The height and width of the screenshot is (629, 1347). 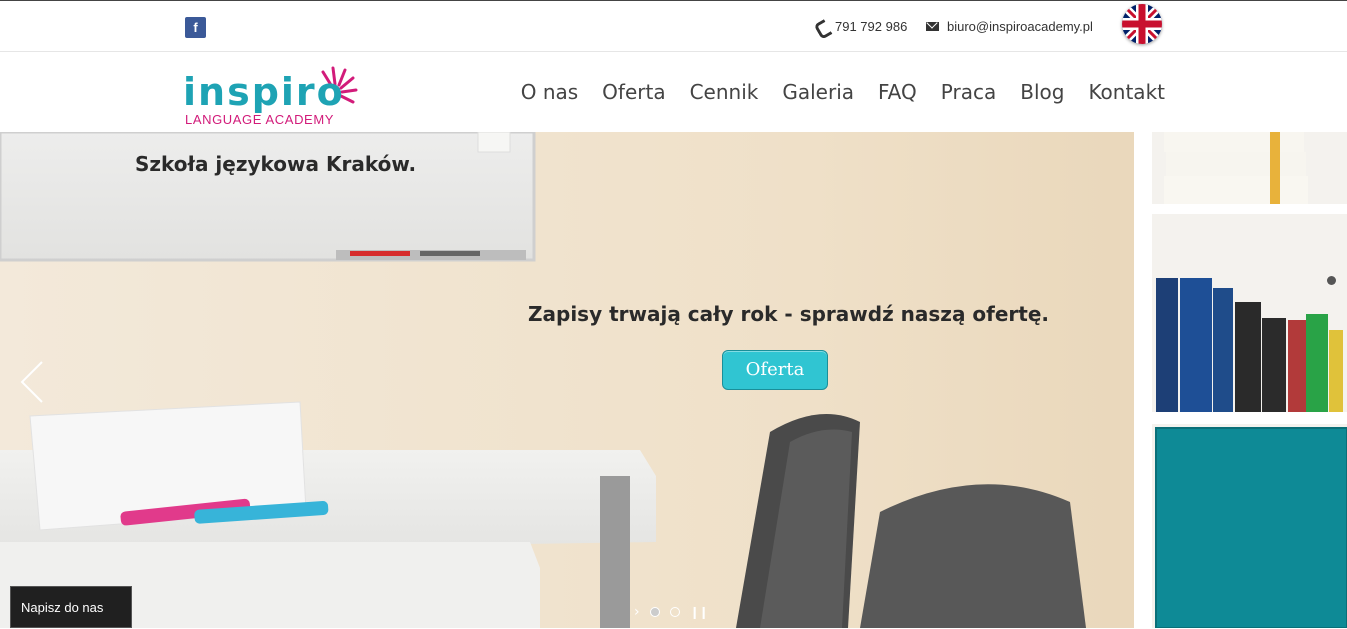 I want to click on email-address: biuro@inspiroacademy.pl, so click(x=1020, y=26).